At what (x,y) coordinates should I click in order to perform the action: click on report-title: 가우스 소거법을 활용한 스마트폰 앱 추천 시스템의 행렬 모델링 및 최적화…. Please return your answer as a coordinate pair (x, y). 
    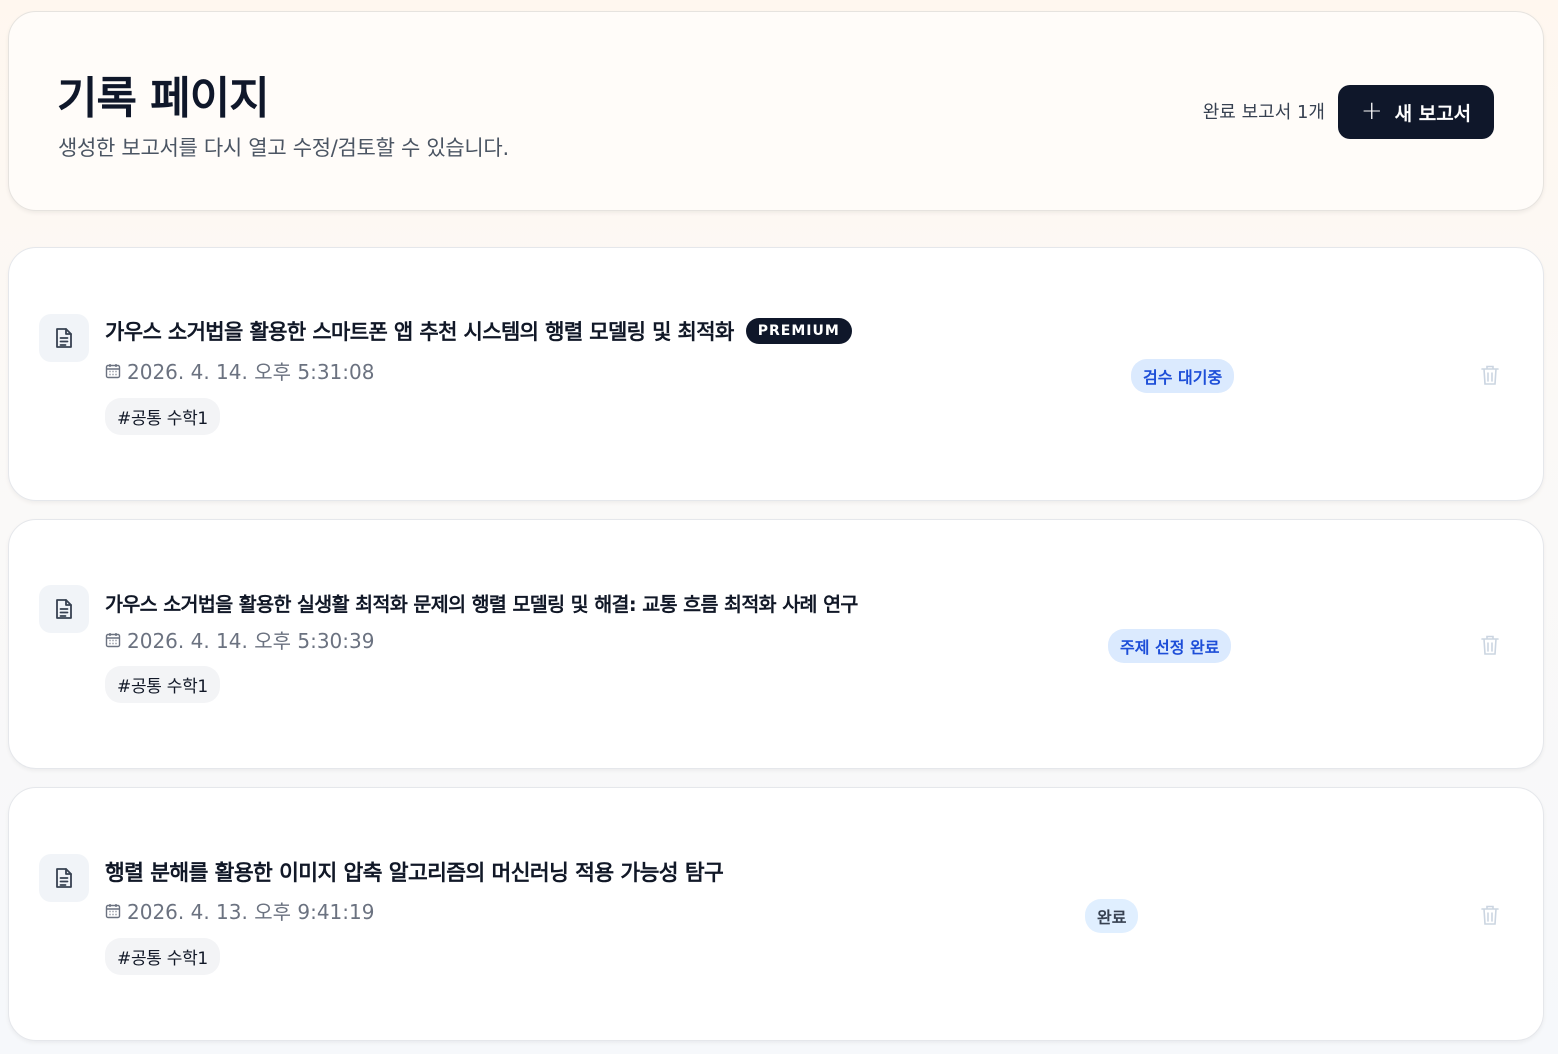
    Looking at the image, I should click on (478, 331).